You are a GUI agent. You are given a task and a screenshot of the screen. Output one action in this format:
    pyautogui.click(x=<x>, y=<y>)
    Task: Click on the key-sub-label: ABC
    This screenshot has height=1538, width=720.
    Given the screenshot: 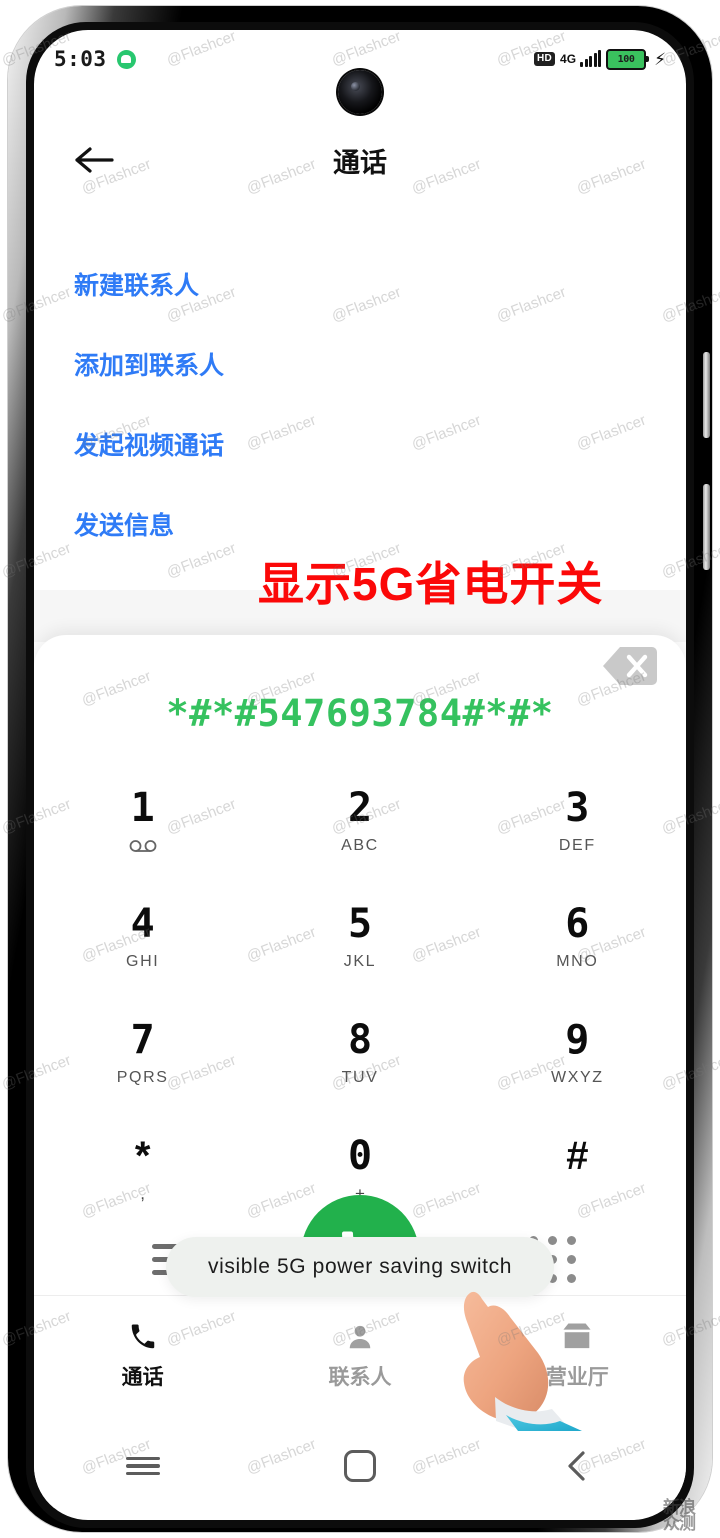 What is the action you would take?
    pyautogui.click(x=360, y=845)
    